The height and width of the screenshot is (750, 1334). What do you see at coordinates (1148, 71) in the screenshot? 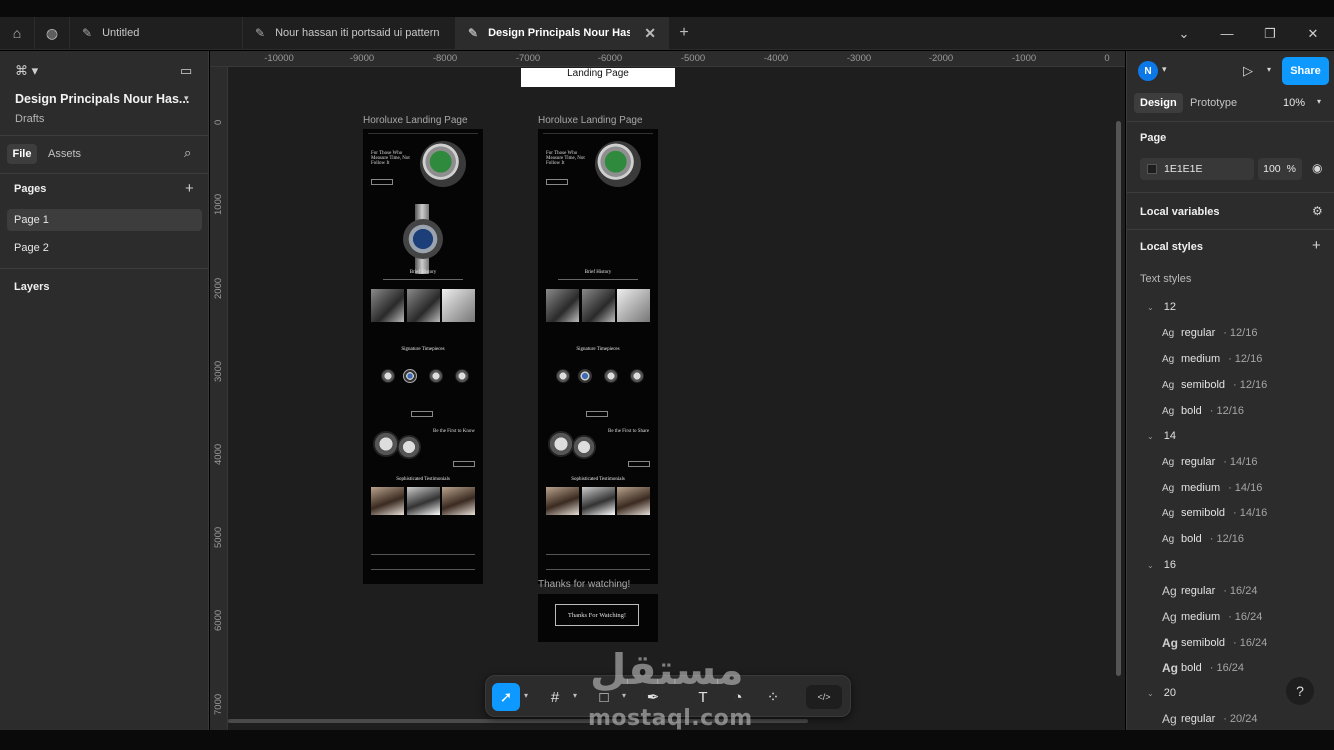
I see `avatar: N` at bounding box center [1148, 71].